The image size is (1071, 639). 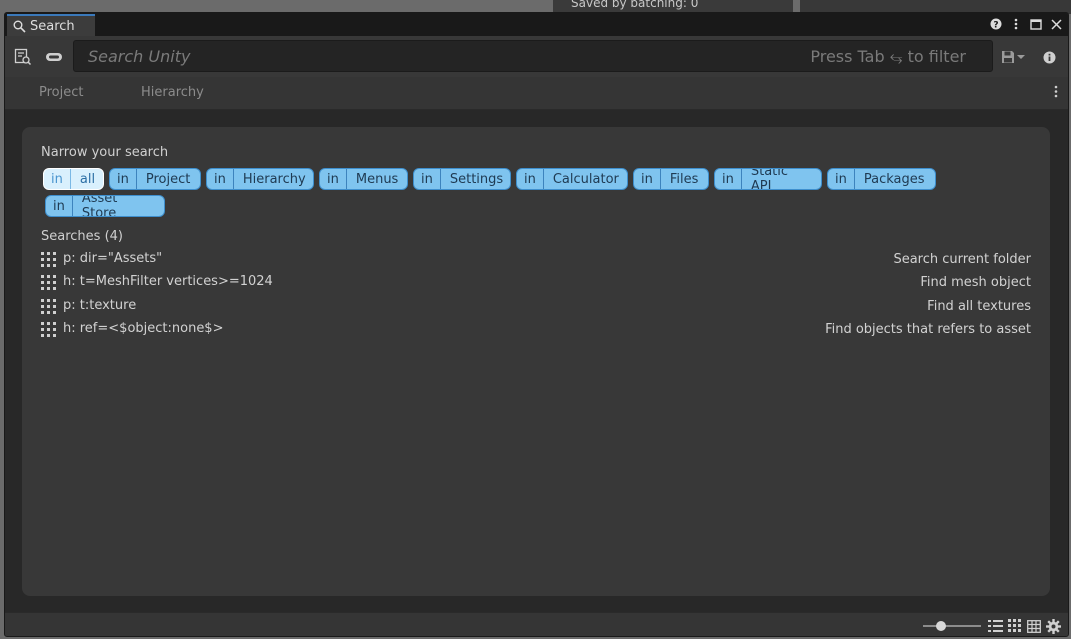 I want to click on search-field: Press Tab ⥃ to filter, so click(x=533, y=56).